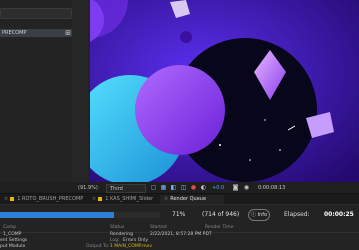 This screenshot has height=250, width=359. I want to click on color-channel-icon: ●, so click(193, 187).